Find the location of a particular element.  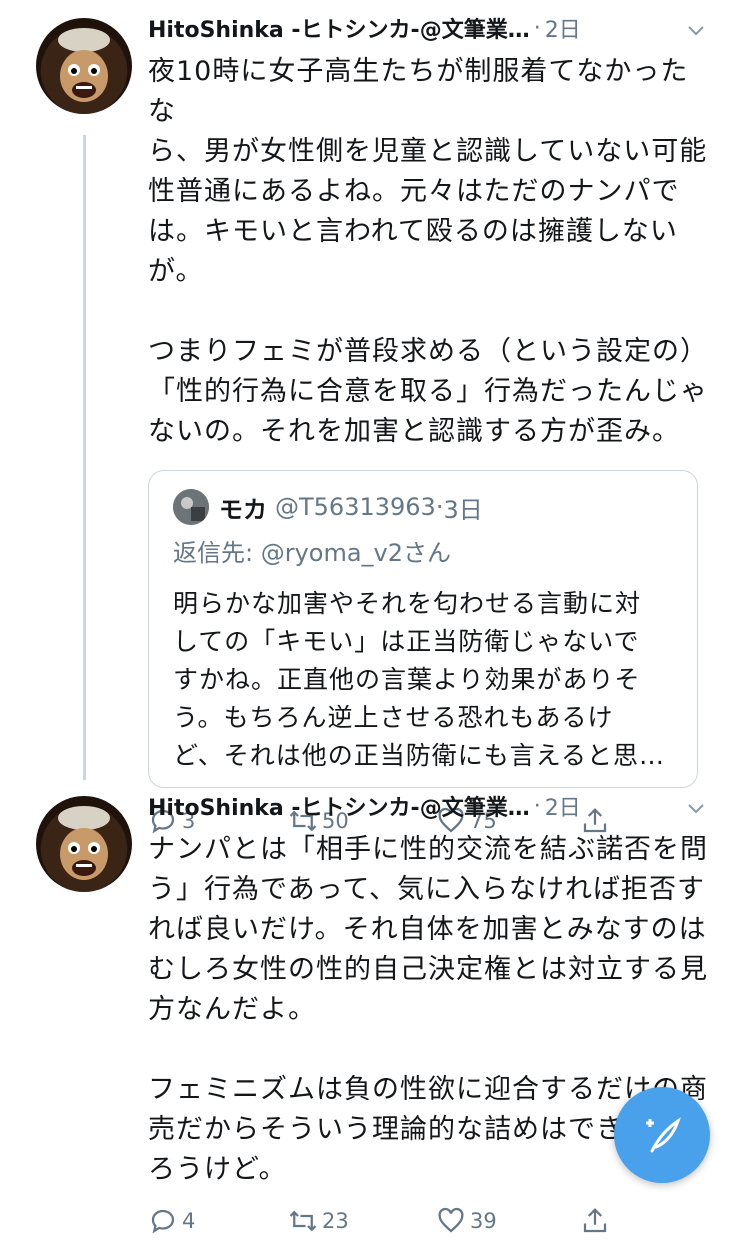

reply-to-label: 返信先: @ryoma_v2さん is located at coordinates (312, 553).